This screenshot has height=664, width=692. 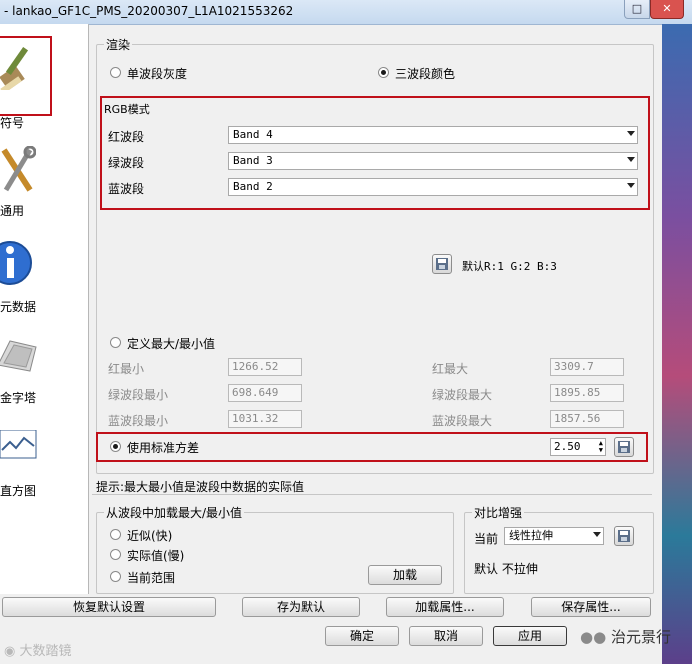 I want to click on custom-minmax-label: 定义最大/最小值, so click(x=171, y=344).